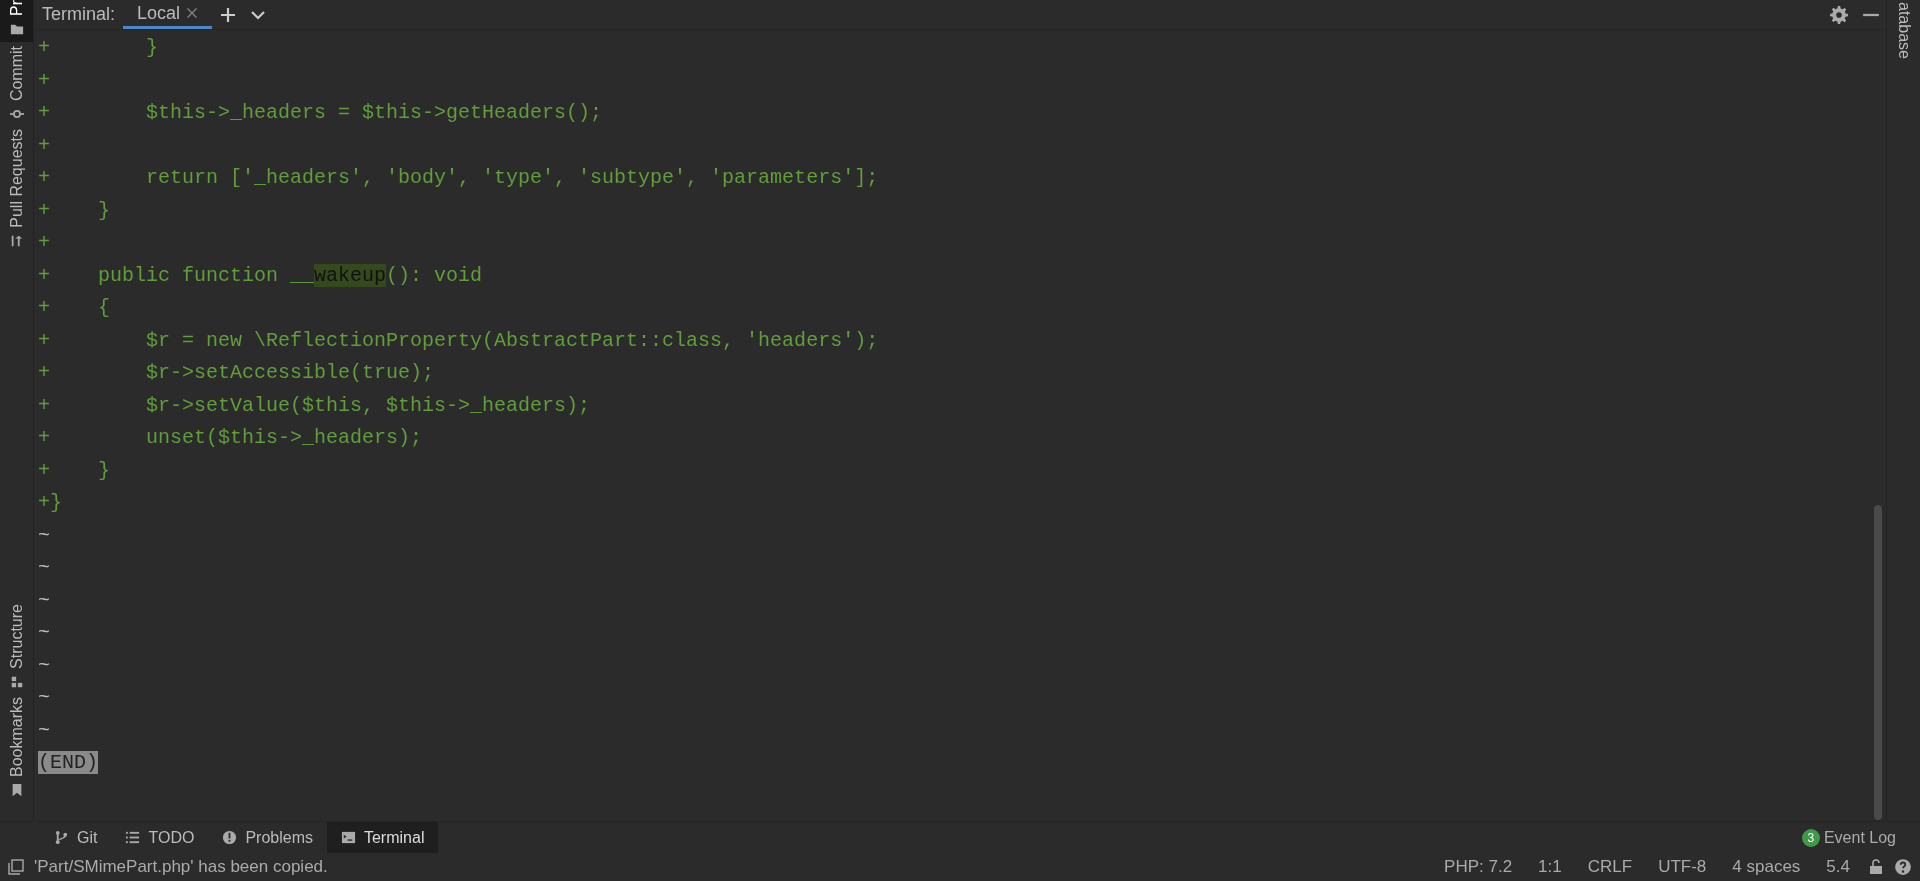 The width and height of the screenshot is (1920, 881). Describe the element at coordinates (1610, 867) in the screenshot. I see `status-item: CRLF` at that location.